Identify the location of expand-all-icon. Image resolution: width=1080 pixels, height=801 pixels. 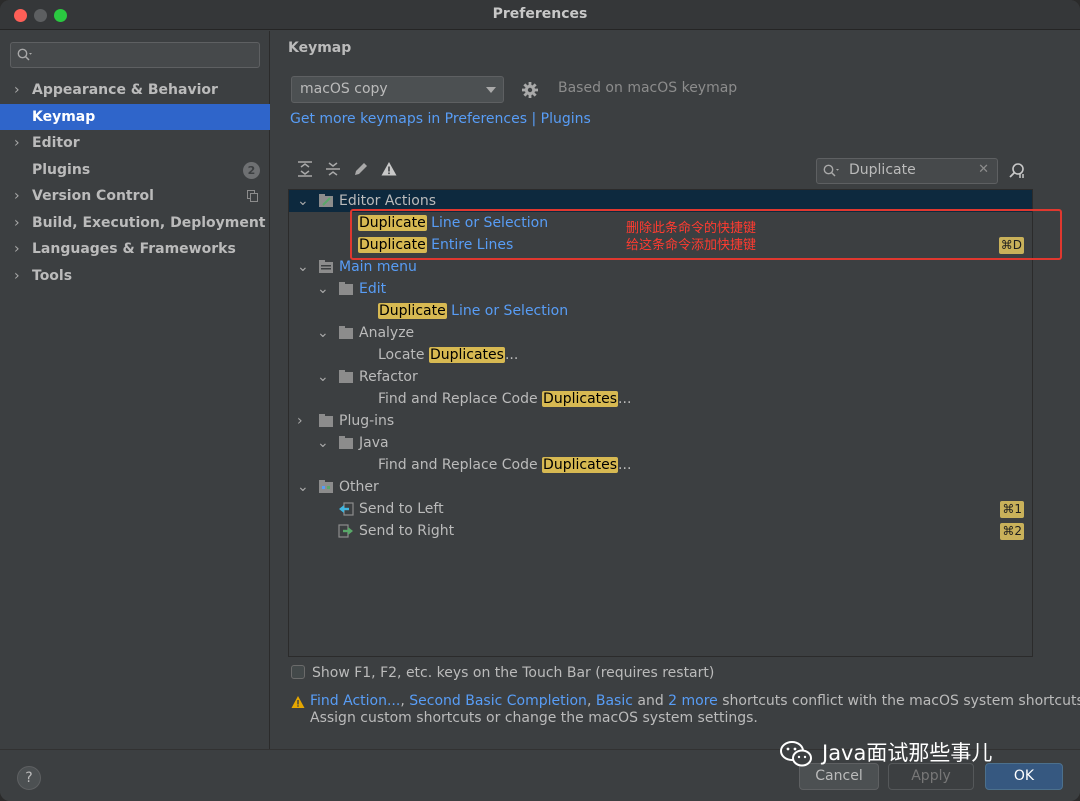
(305, 169).